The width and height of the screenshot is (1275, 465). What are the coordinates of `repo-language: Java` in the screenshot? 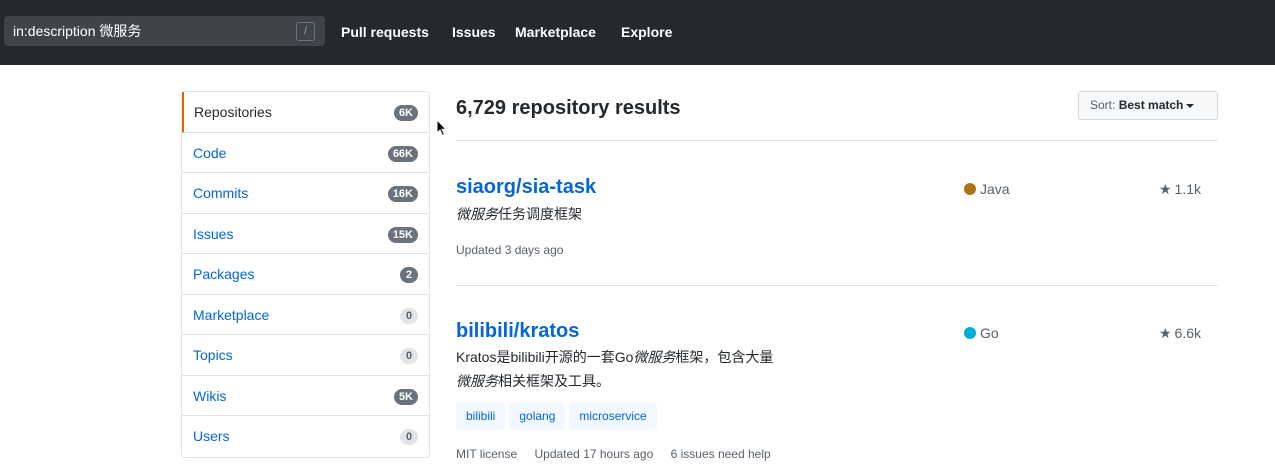 It's located at (987, 189).